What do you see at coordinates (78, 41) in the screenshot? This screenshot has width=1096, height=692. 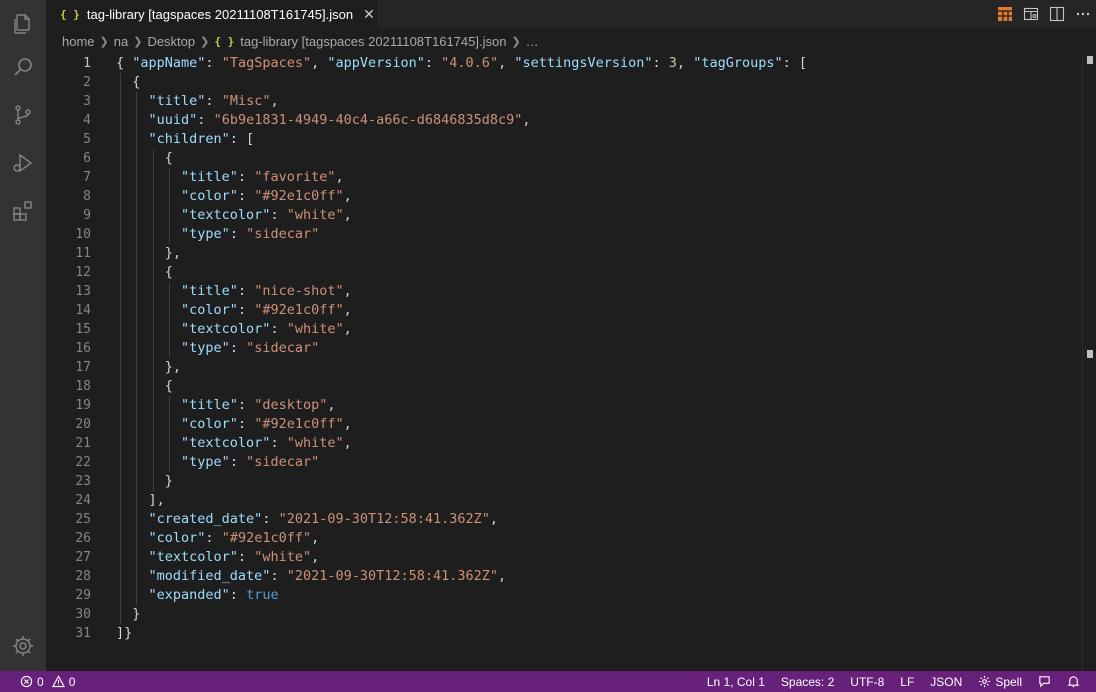 I see `breadcrumb-home: home` at bounding box center [78, 41].